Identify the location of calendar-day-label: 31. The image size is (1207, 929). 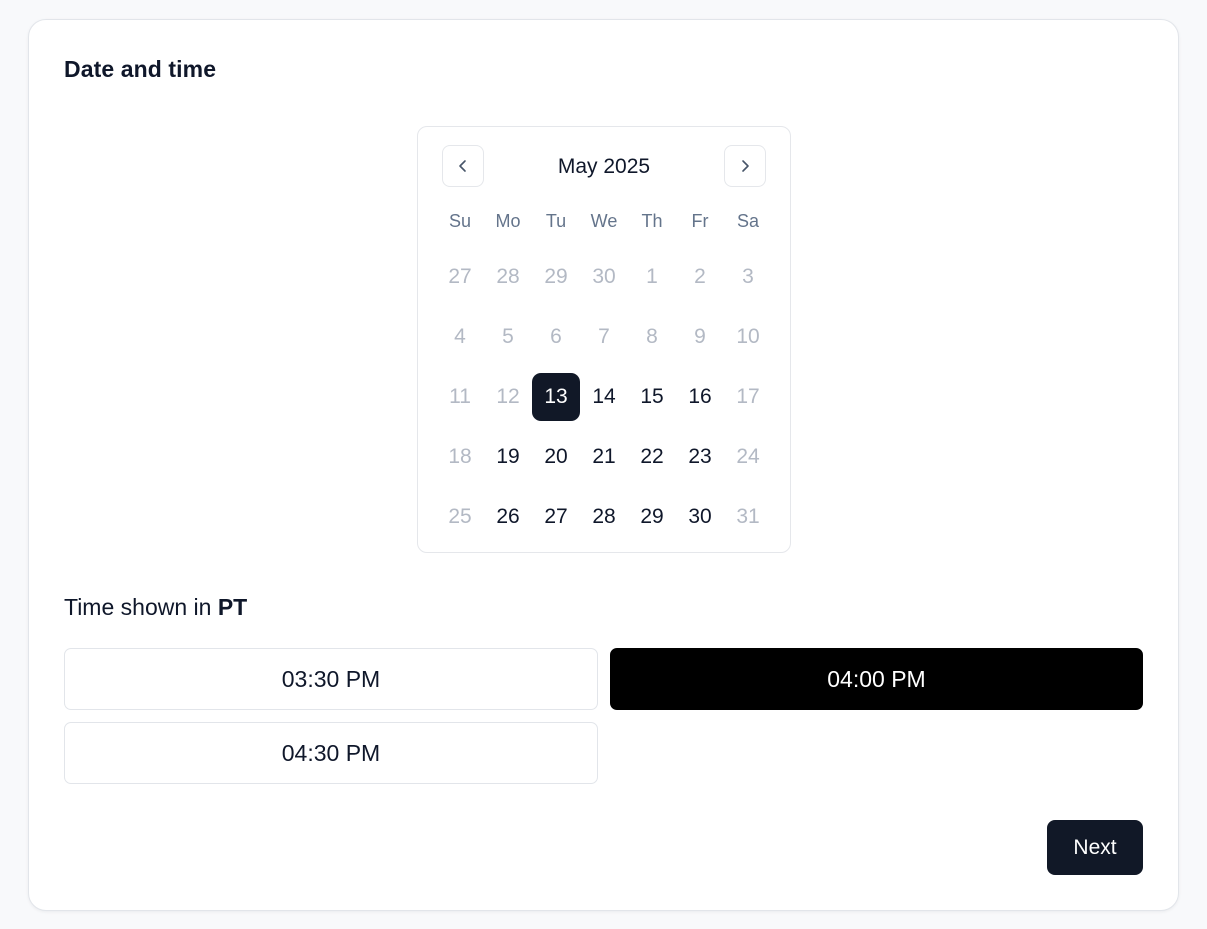
(748, 516).